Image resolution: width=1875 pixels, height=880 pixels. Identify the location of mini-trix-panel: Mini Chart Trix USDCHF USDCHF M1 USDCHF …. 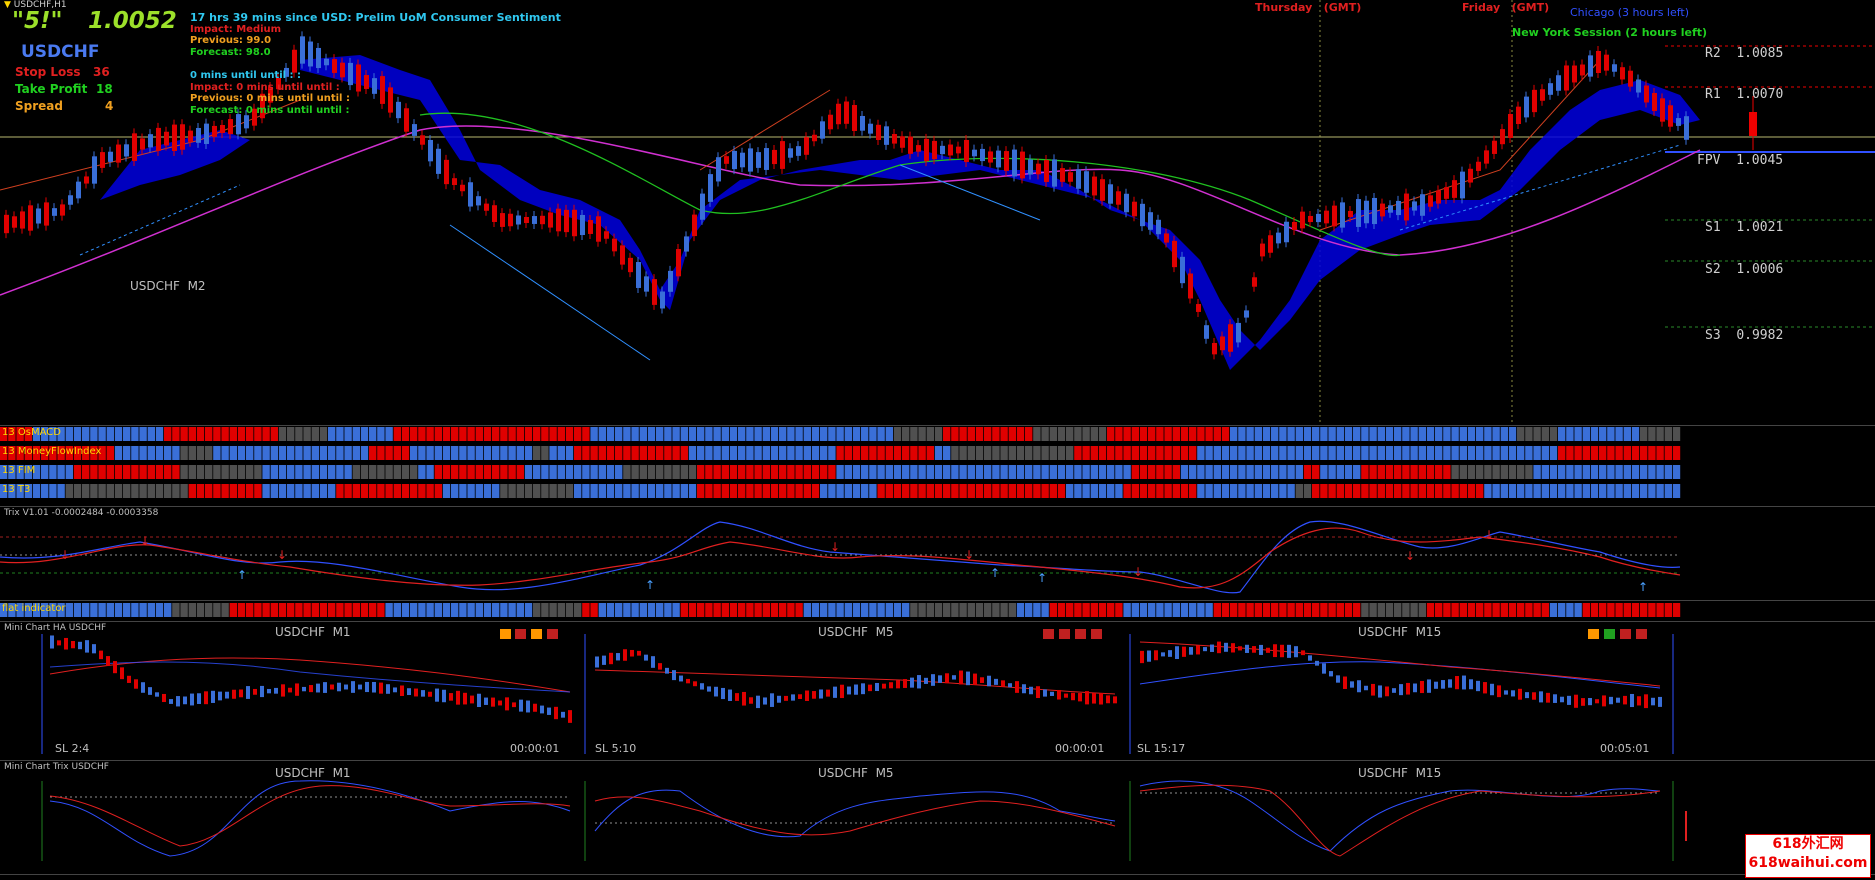
(937, 817).